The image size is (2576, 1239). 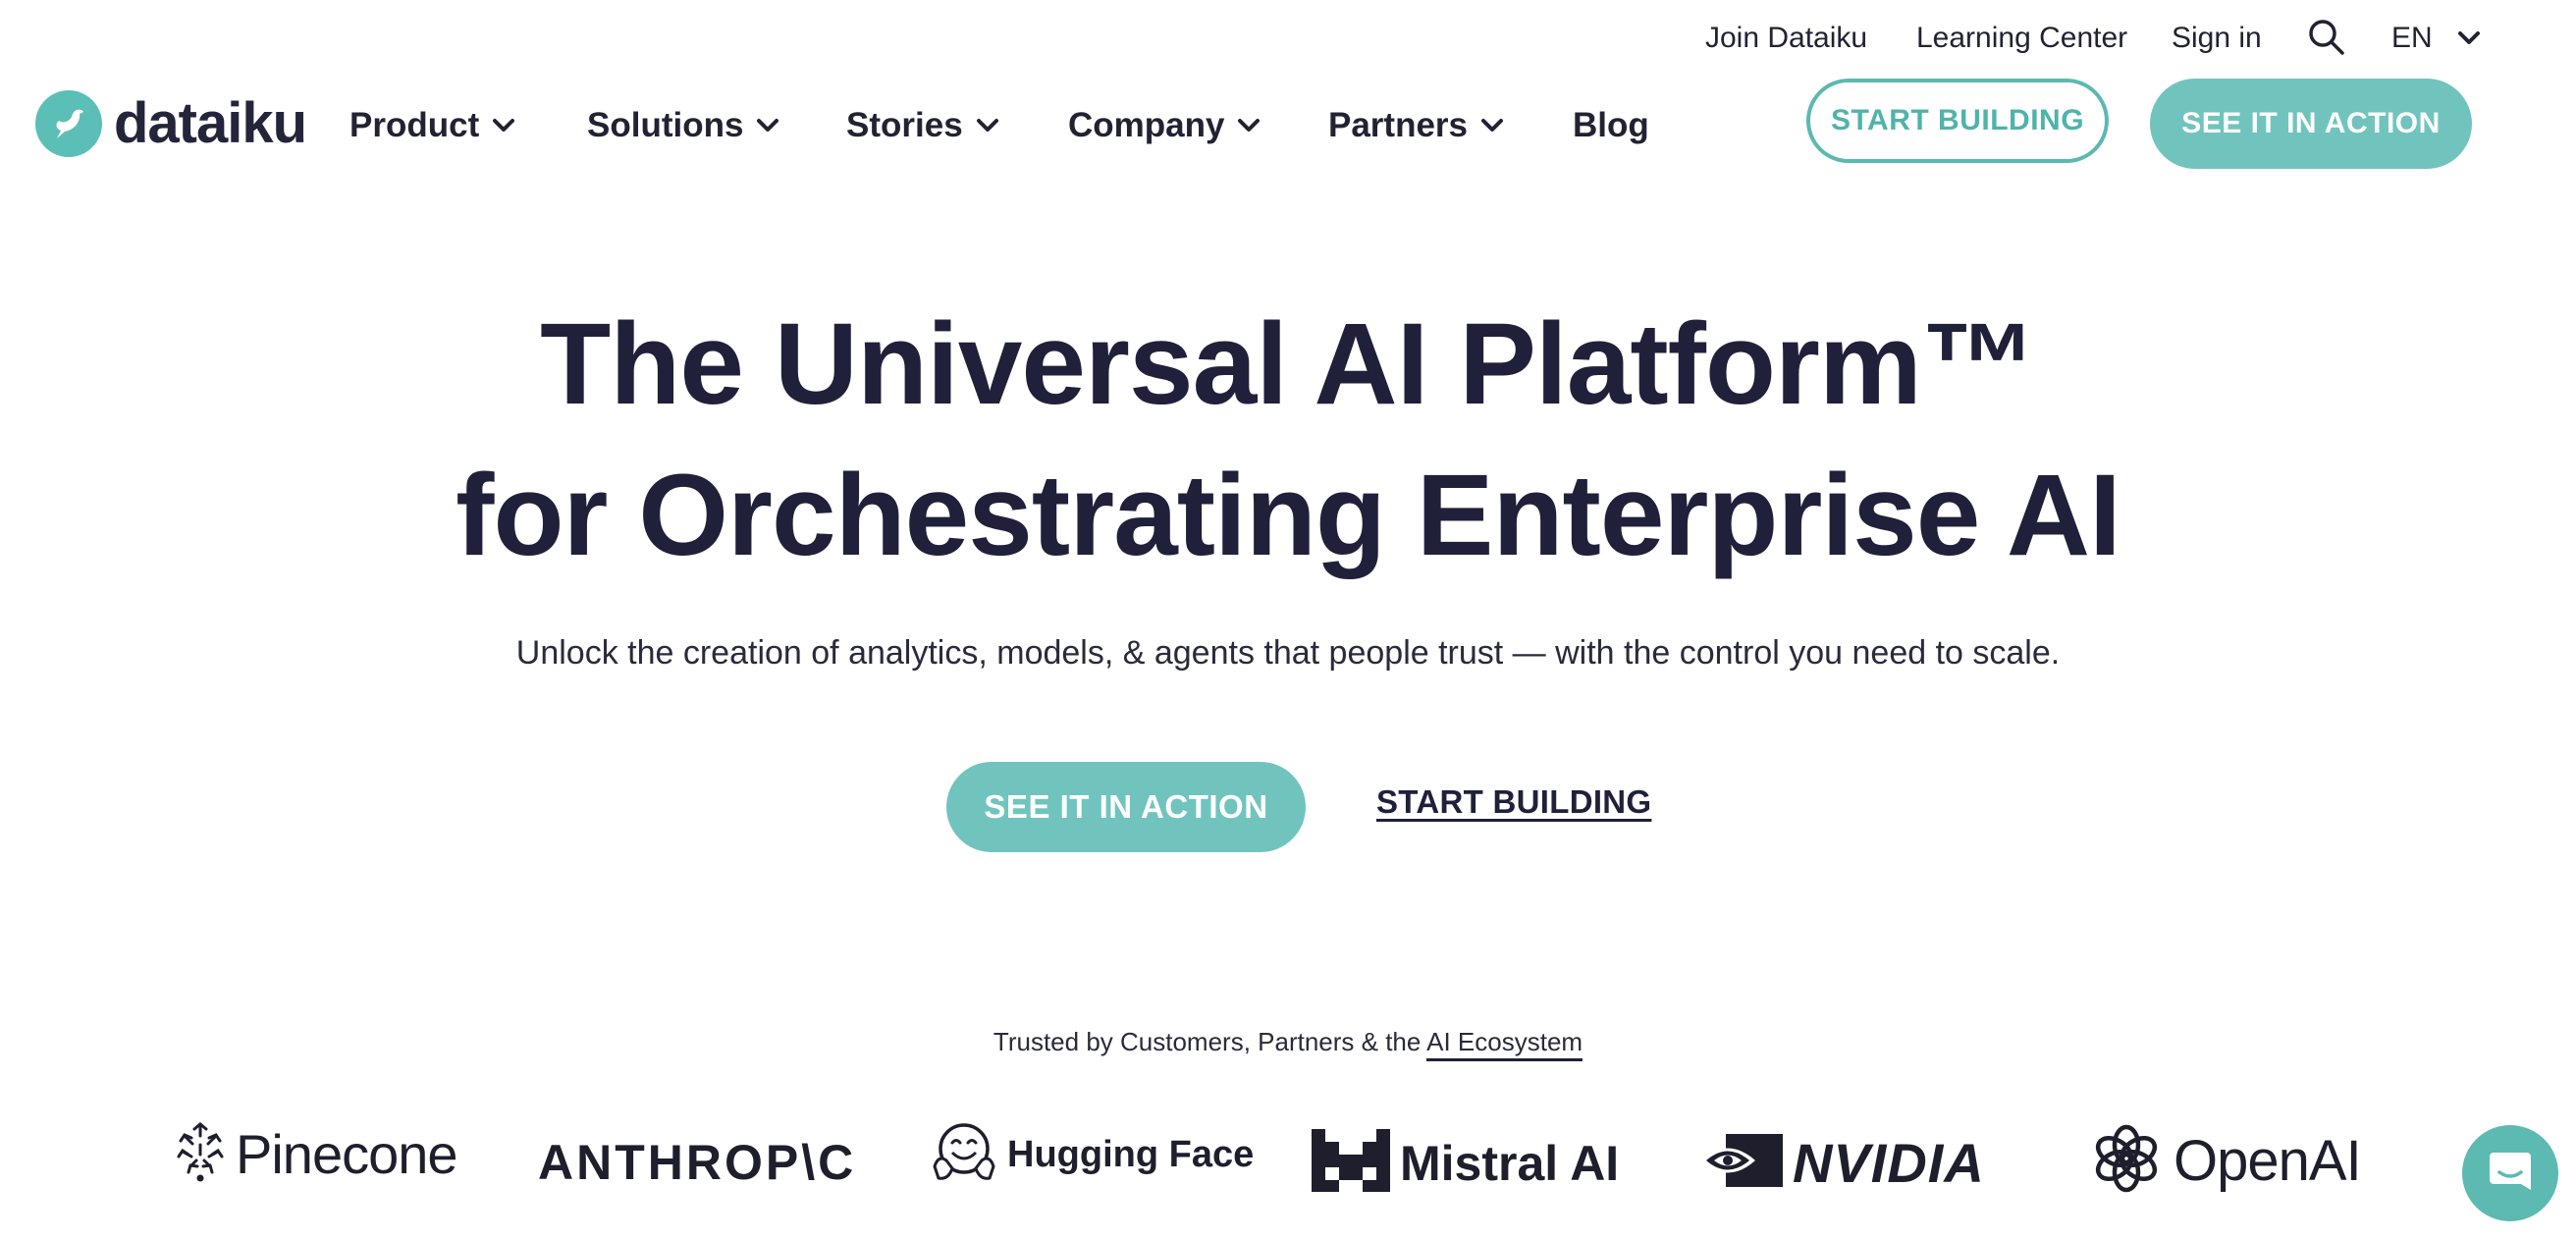 I want to click on partner-hugging-face: Hugging Face, so click(x=1092, y=1155).